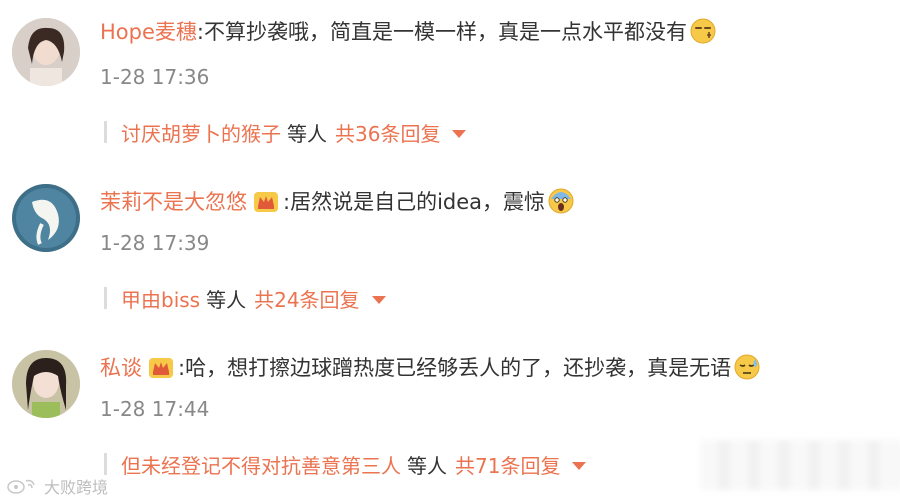 The width and height of the screenshot is (900, 500). What do you see at coordinates (507, 464) in the screenshot?
I see `reply-count-link: 共71条回复` at bounding box center [507, 464].